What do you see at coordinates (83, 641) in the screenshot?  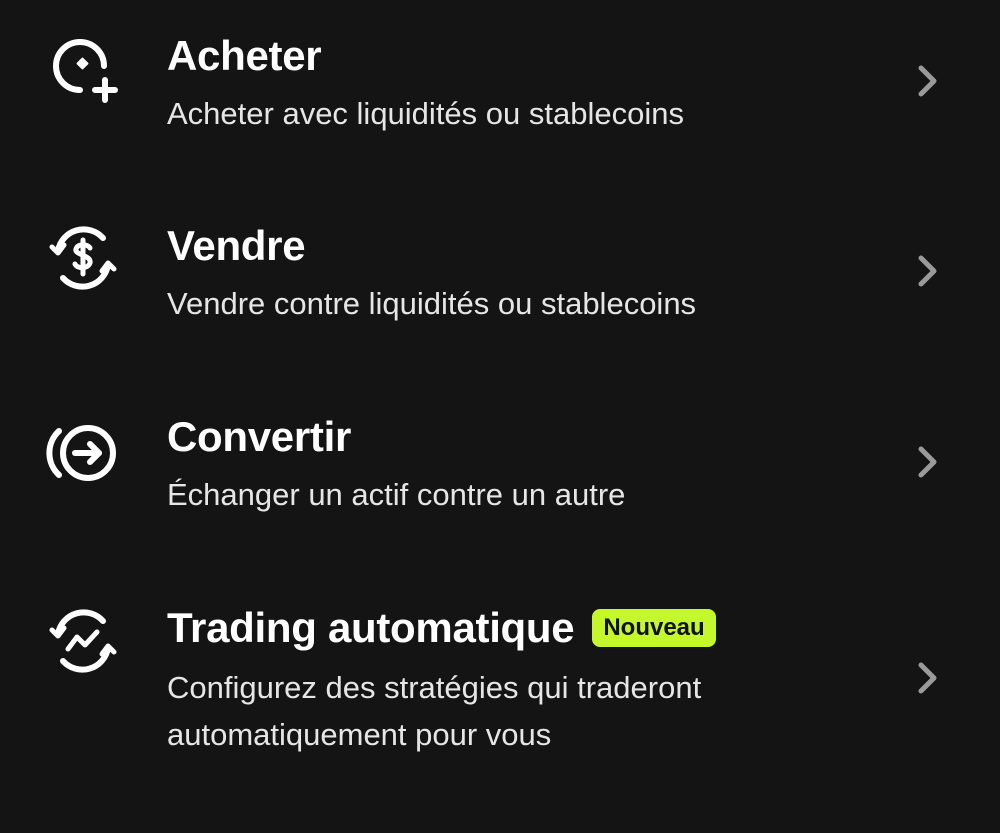 I see `auto-trading-cycle-icon` at bounding box center [83, 641].